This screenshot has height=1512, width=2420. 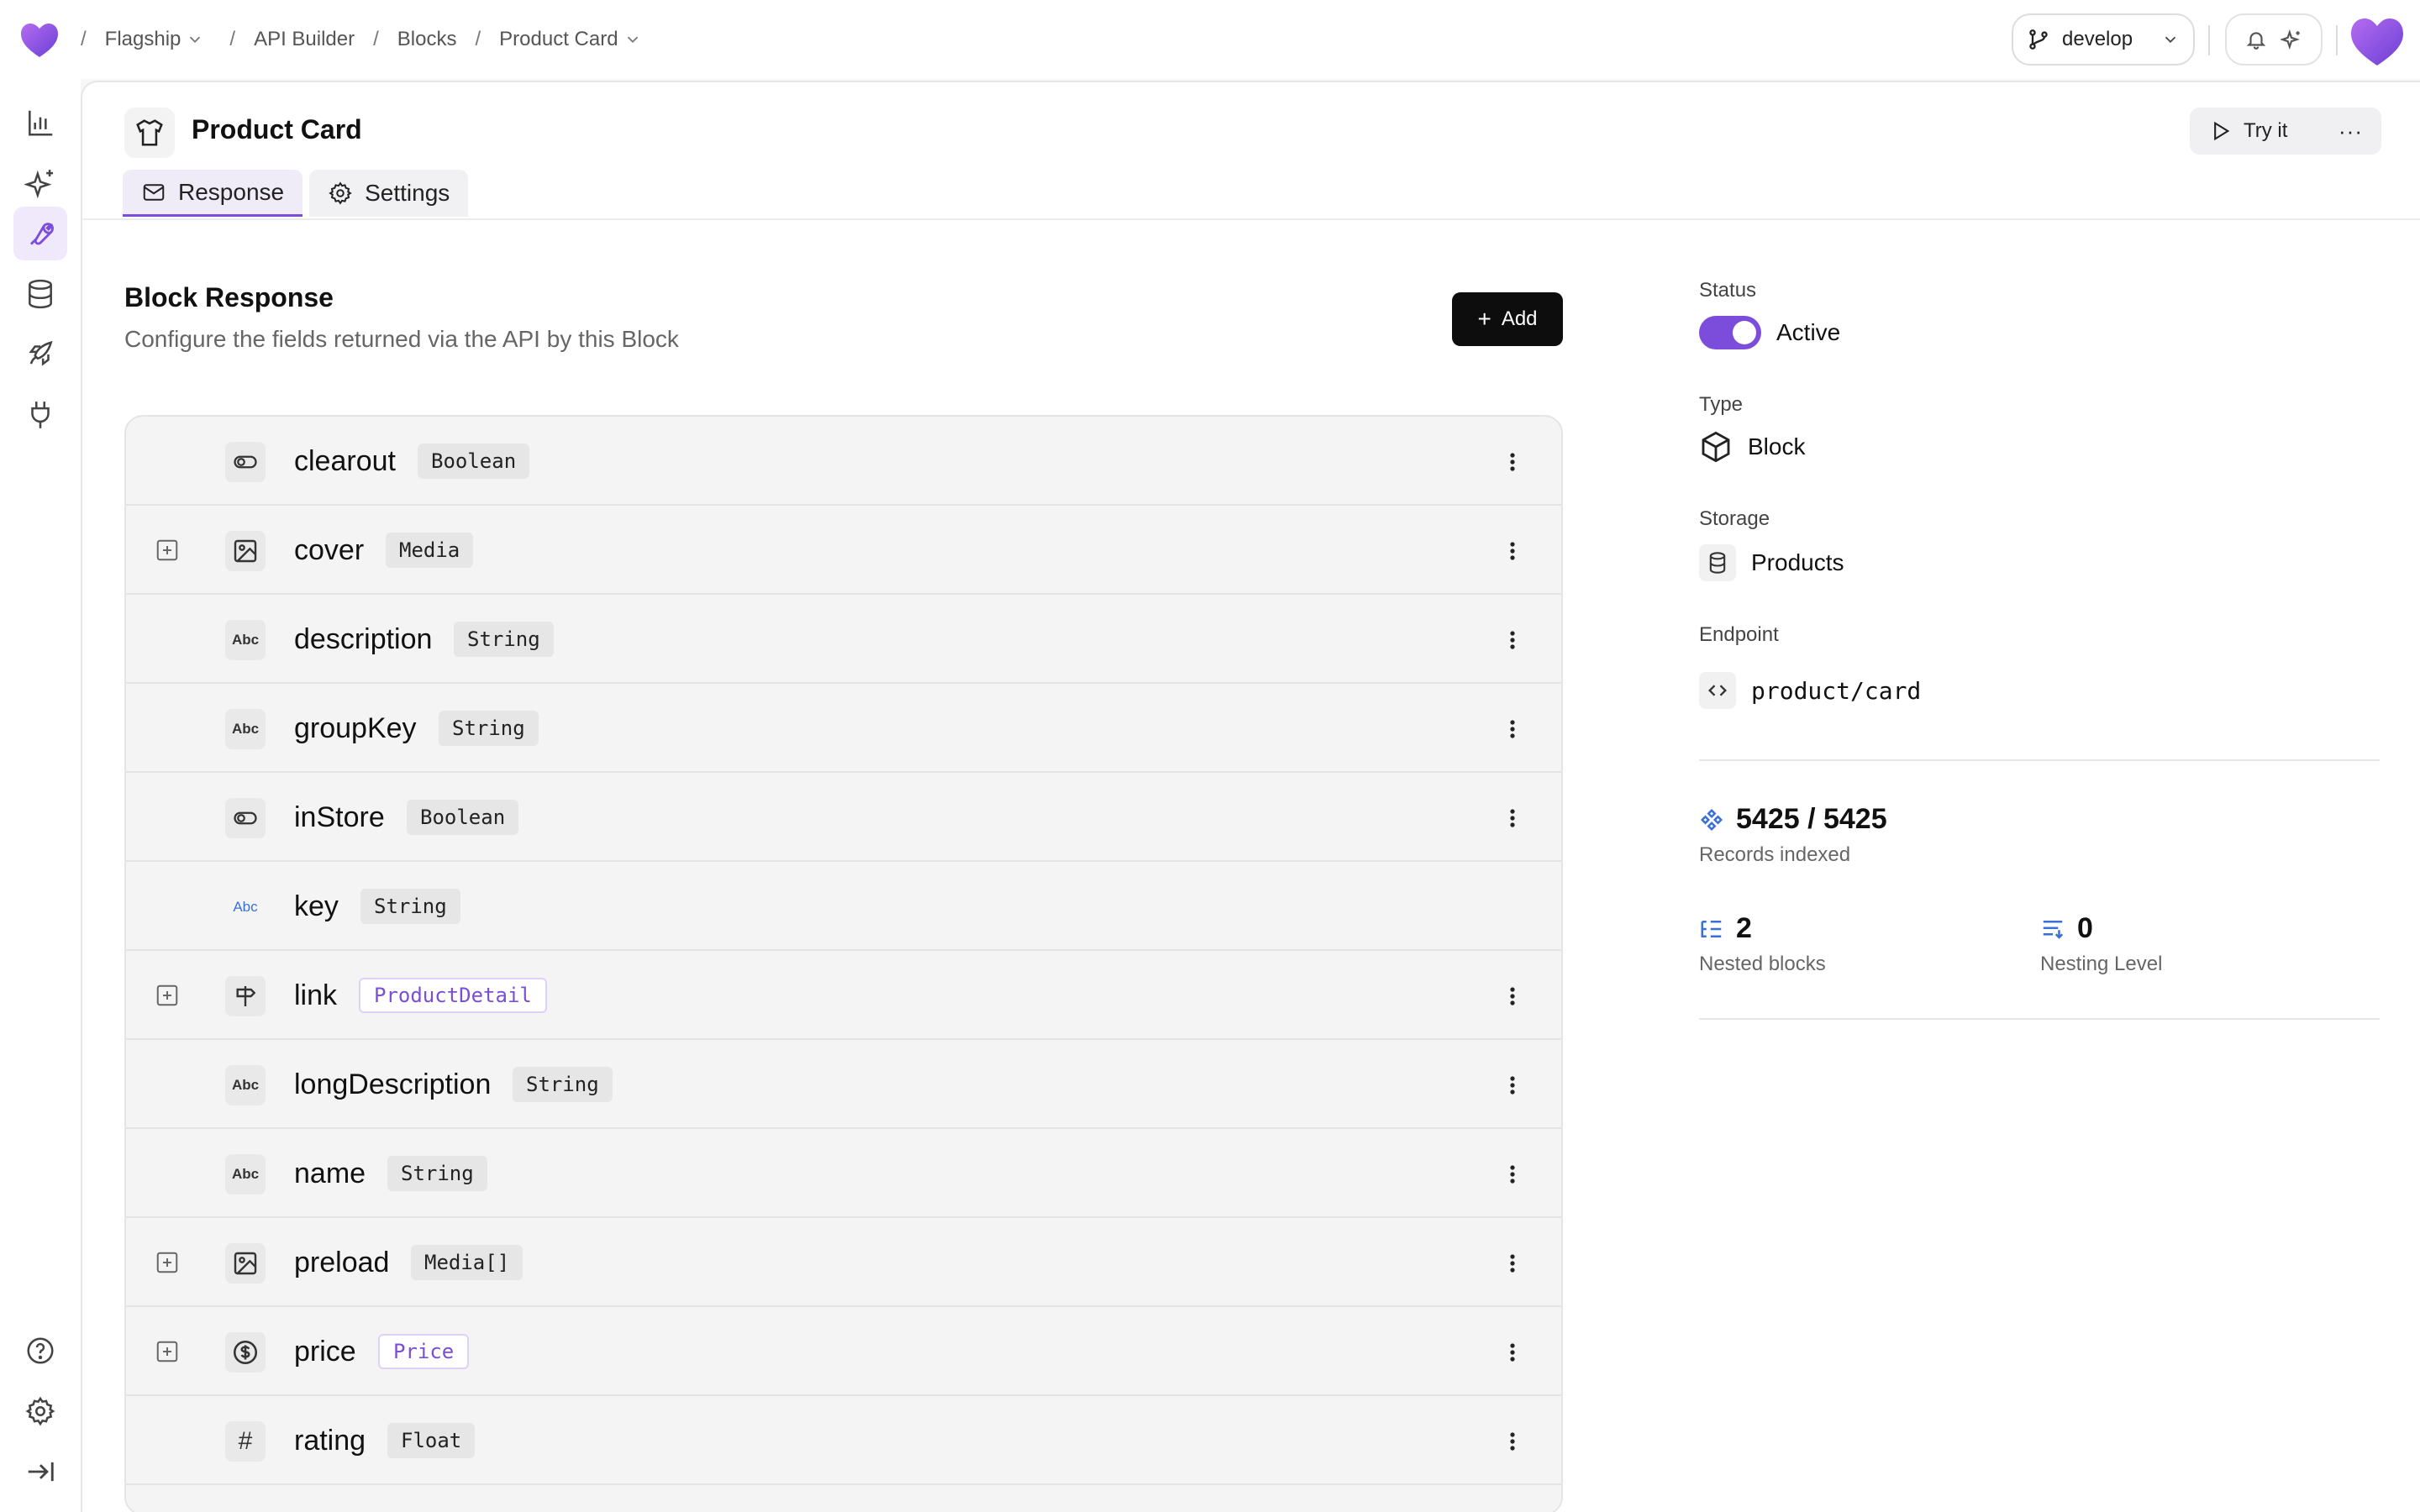 I want to click on endpoint-value: product/card, so click(x=1810, y=690).